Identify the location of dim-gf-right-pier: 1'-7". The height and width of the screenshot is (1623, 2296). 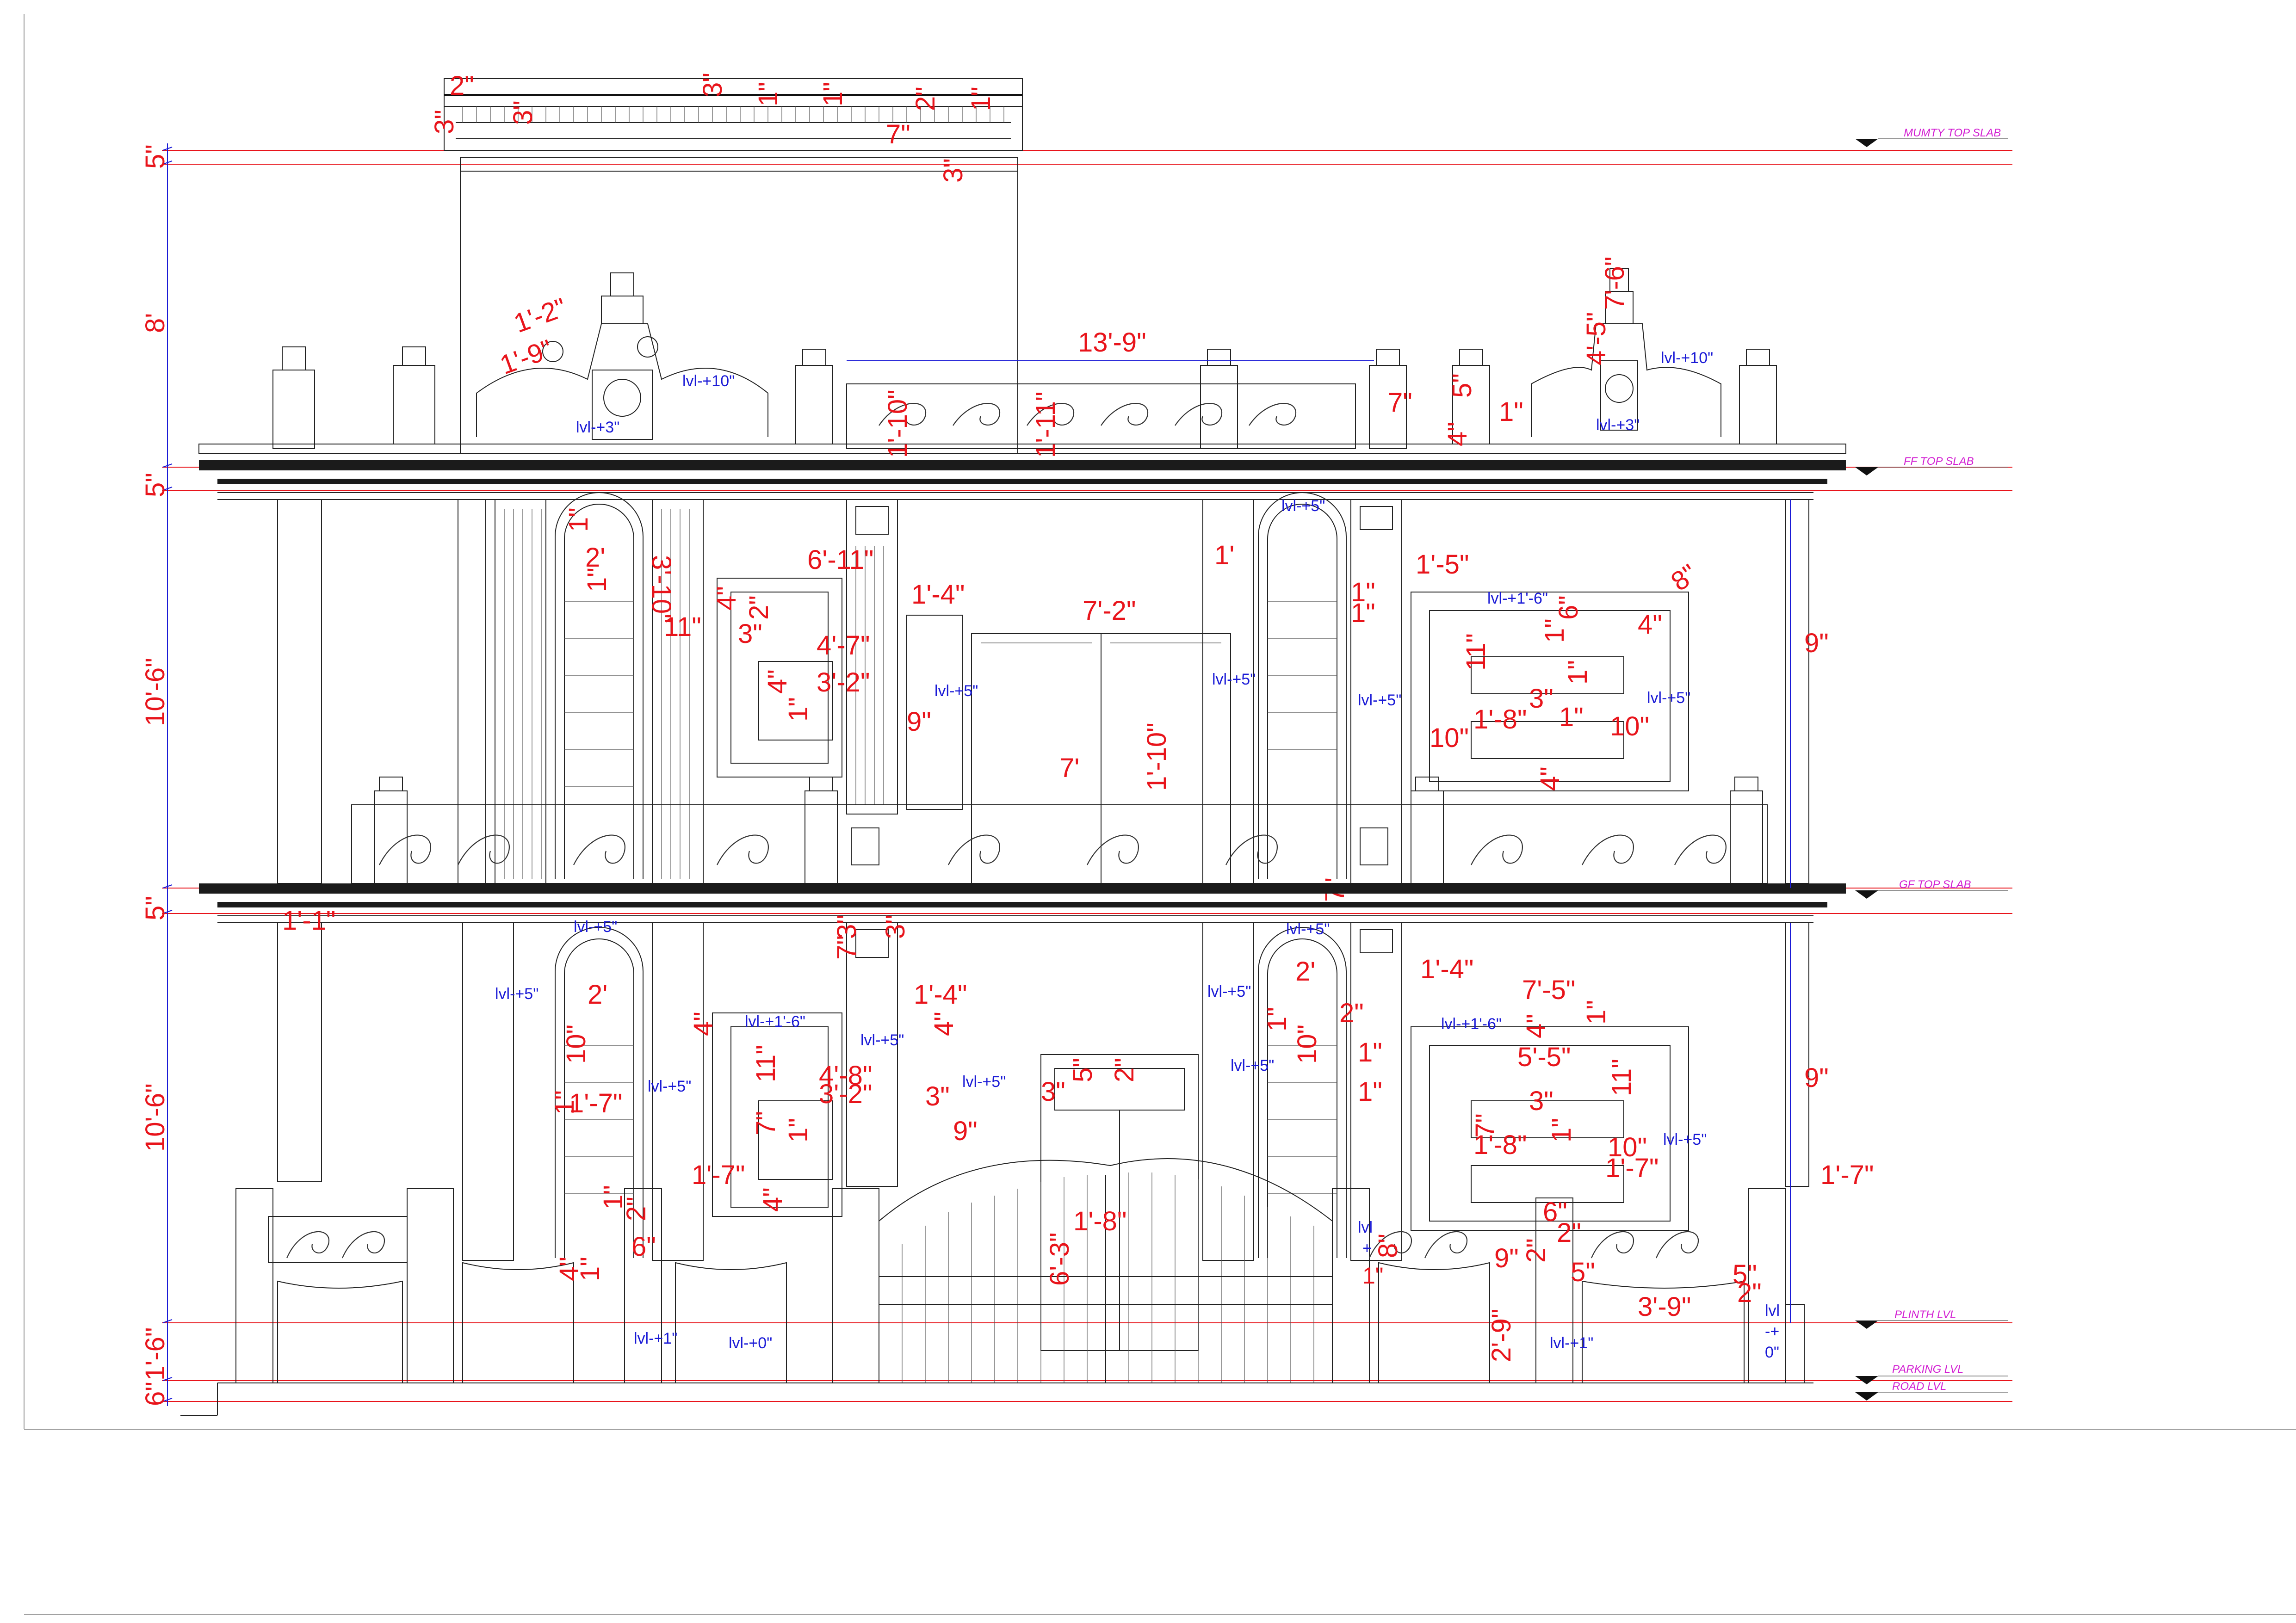
(1847, 1175).